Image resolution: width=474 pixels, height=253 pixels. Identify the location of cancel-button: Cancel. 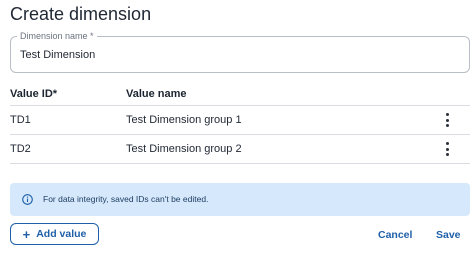
(395, 235).